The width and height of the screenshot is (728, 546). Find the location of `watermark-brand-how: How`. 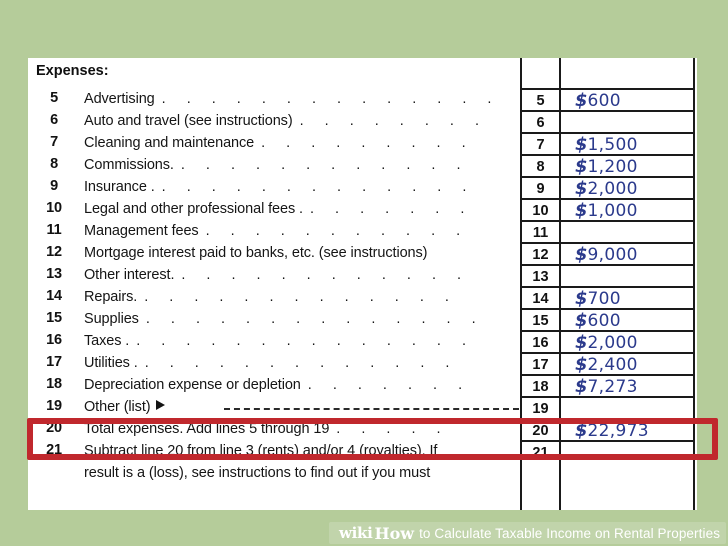

watermark-brand-how: How is located at coordinates (394, 533).